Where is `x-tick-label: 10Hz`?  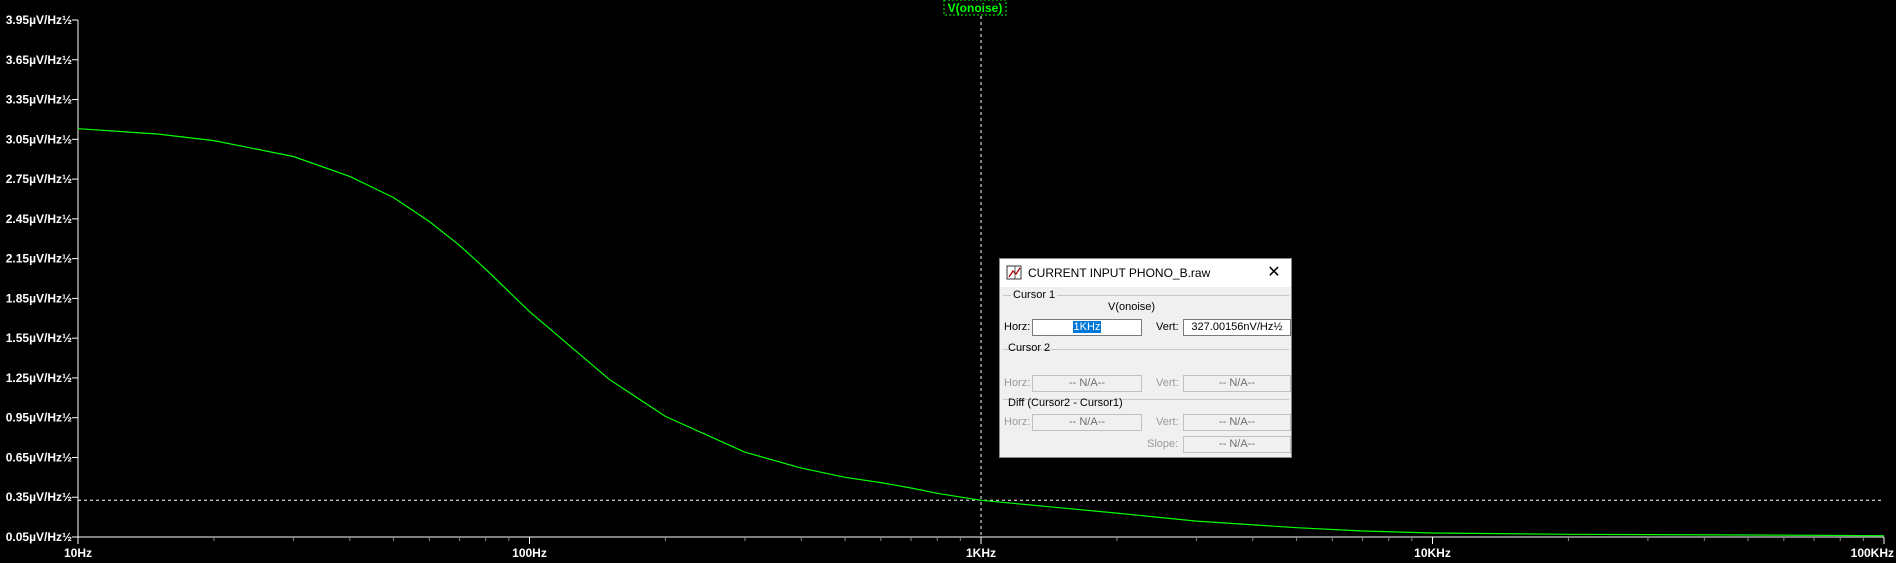
x-tick-label: 10Hz is located at coordinates (78, 553).